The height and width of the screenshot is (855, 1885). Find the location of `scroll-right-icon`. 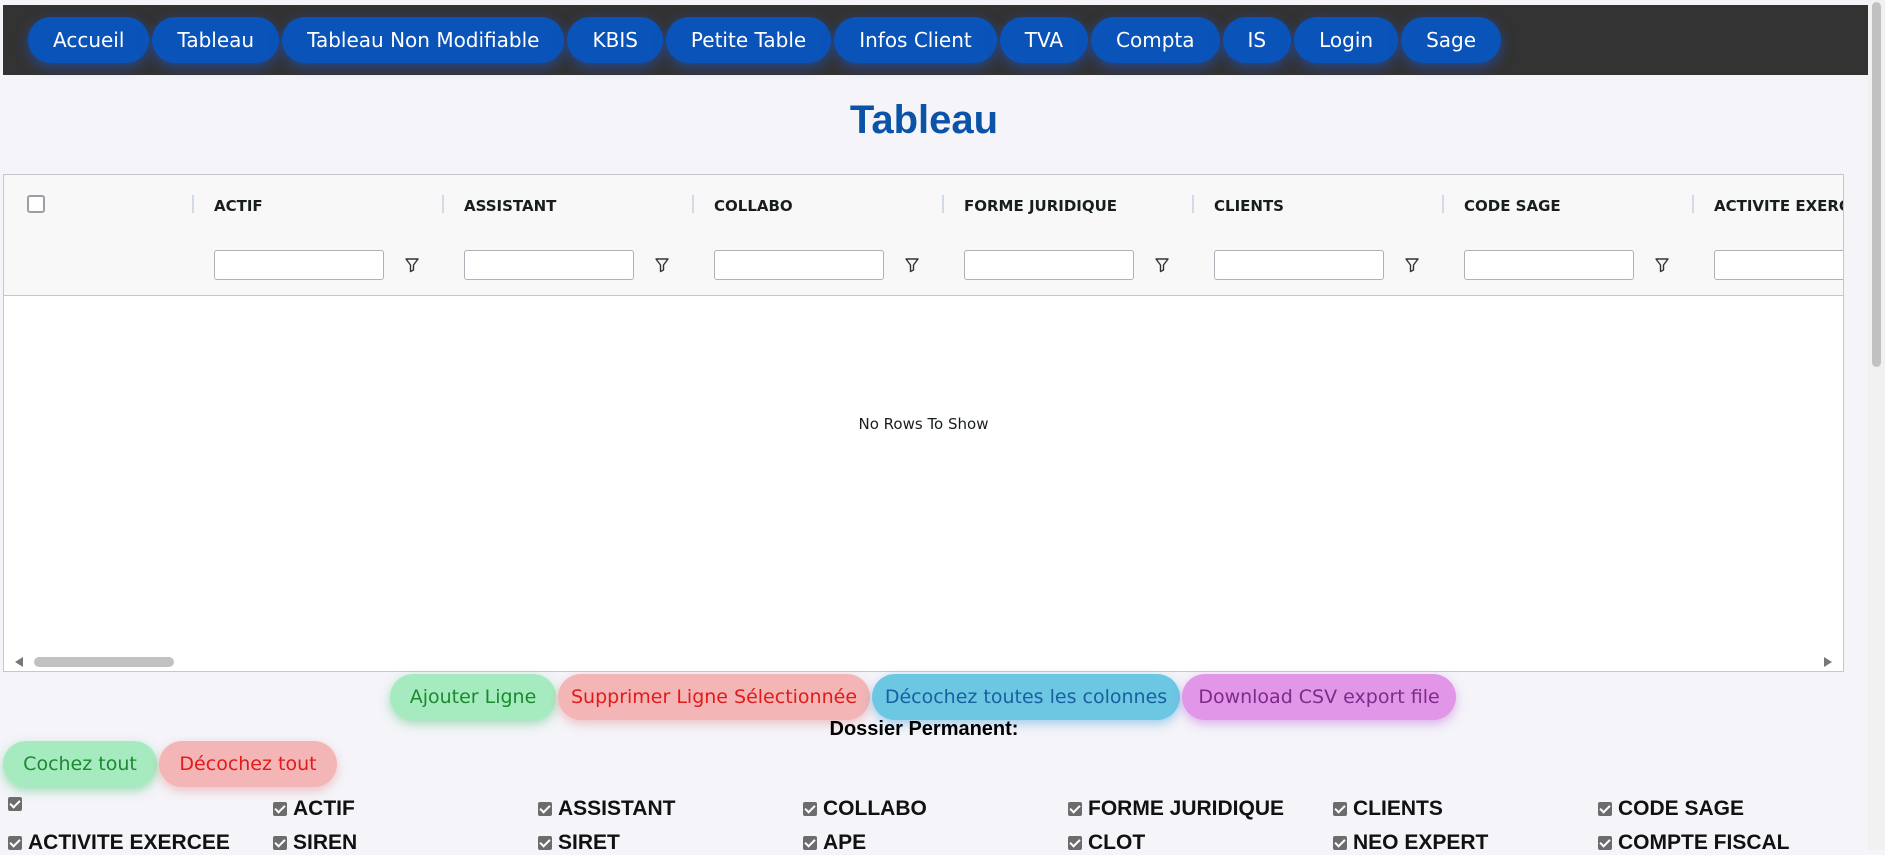

scroll-right-icon is located at coordinates (1828, 662).